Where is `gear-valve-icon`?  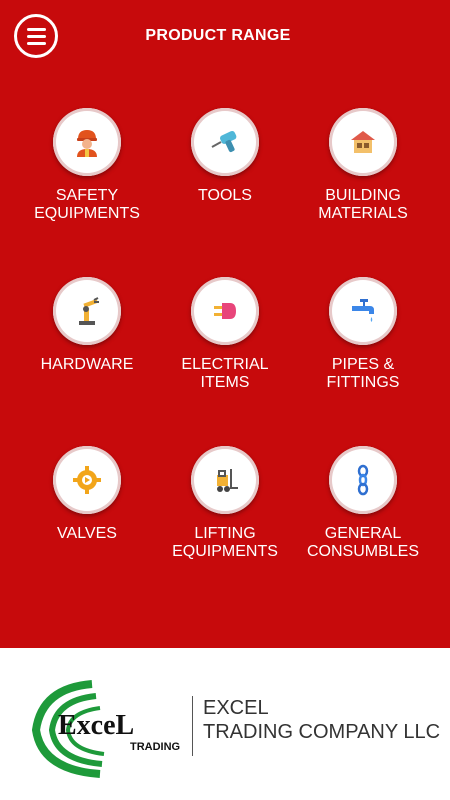 gear-valve-icon is located at coordinates (87, 480).